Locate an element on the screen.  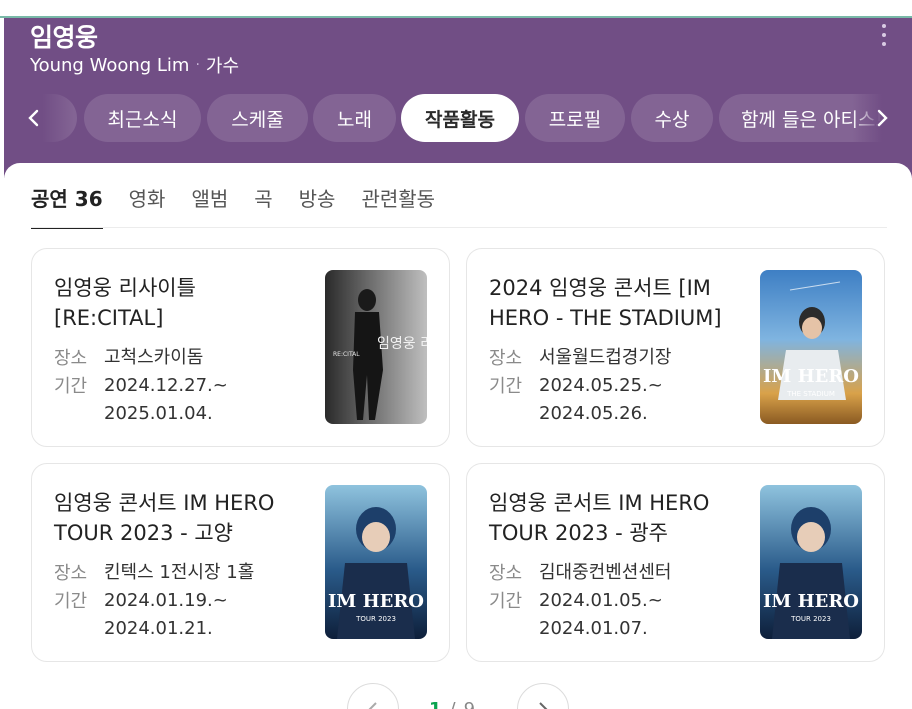
subtitle: Young Woong Lim · 가수 is located at coordinates (134, 65).